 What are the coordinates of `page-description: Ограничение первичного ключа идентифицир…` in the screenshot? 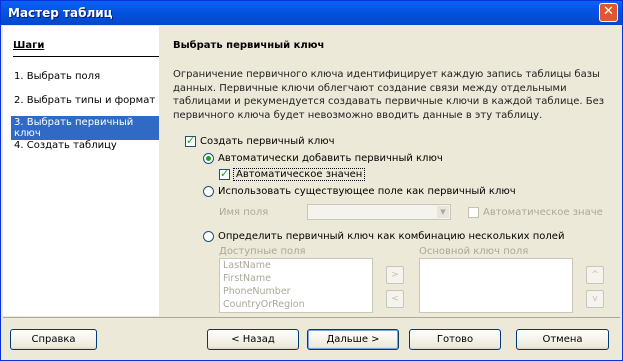 It's located at (389, 95).